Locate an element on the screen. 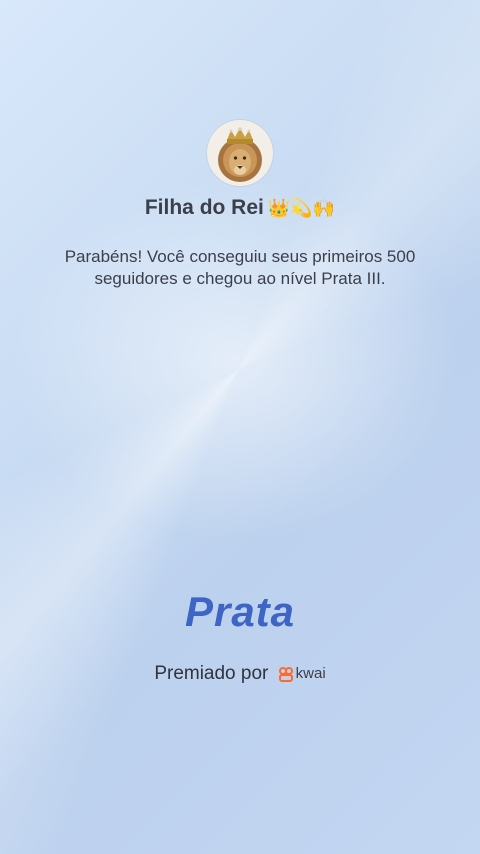 This screenshot has height=854, width=480. lion-icon is located at coordinates (240, 154).